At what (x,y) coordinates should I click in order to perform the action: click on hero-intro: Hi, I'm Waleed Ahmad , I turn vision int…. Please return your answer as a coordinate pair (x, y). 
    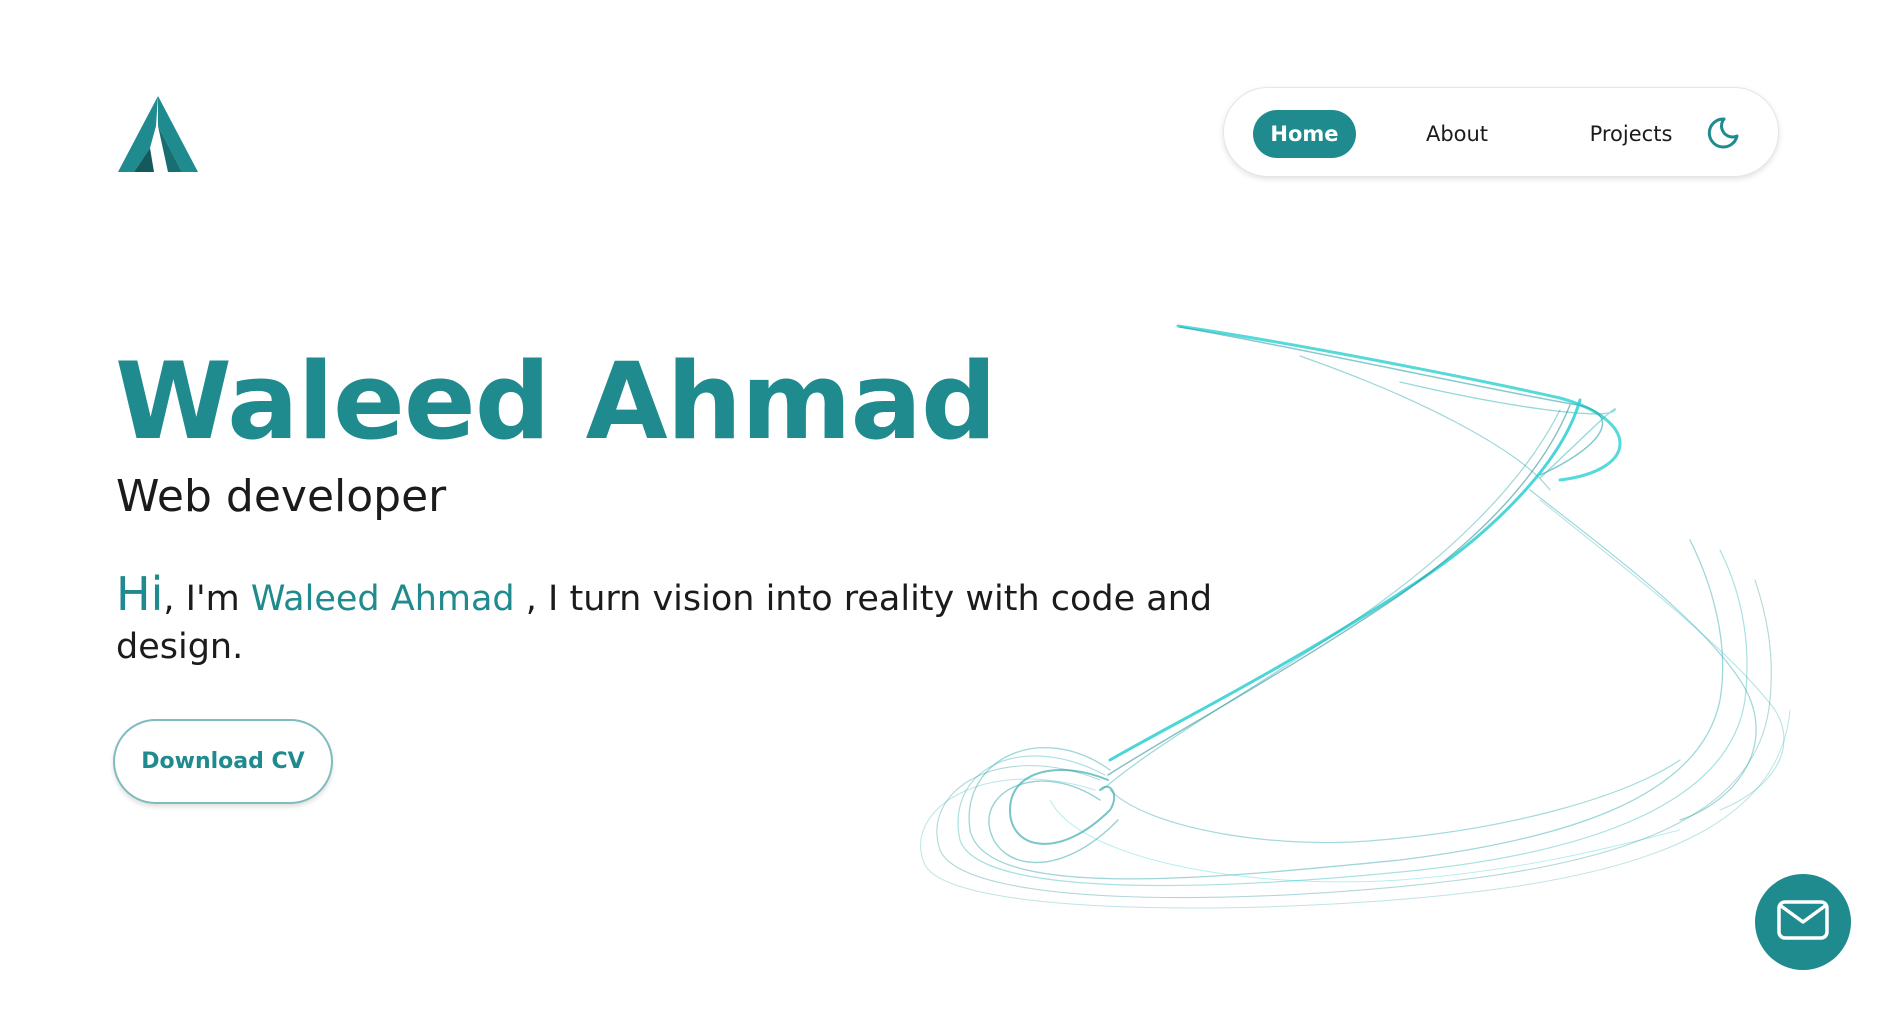
    Looking at the image, I should click on (676, 620).